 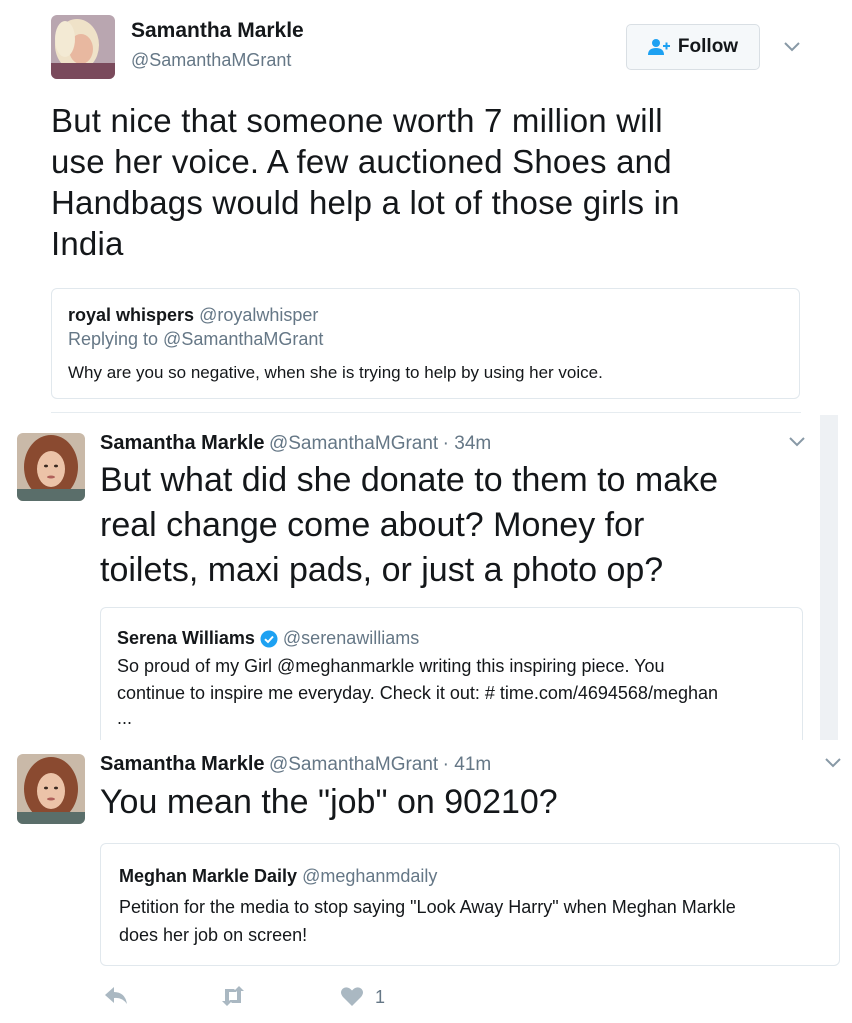 I want to click on verified-badge-icon, so click(x=269, y=638).